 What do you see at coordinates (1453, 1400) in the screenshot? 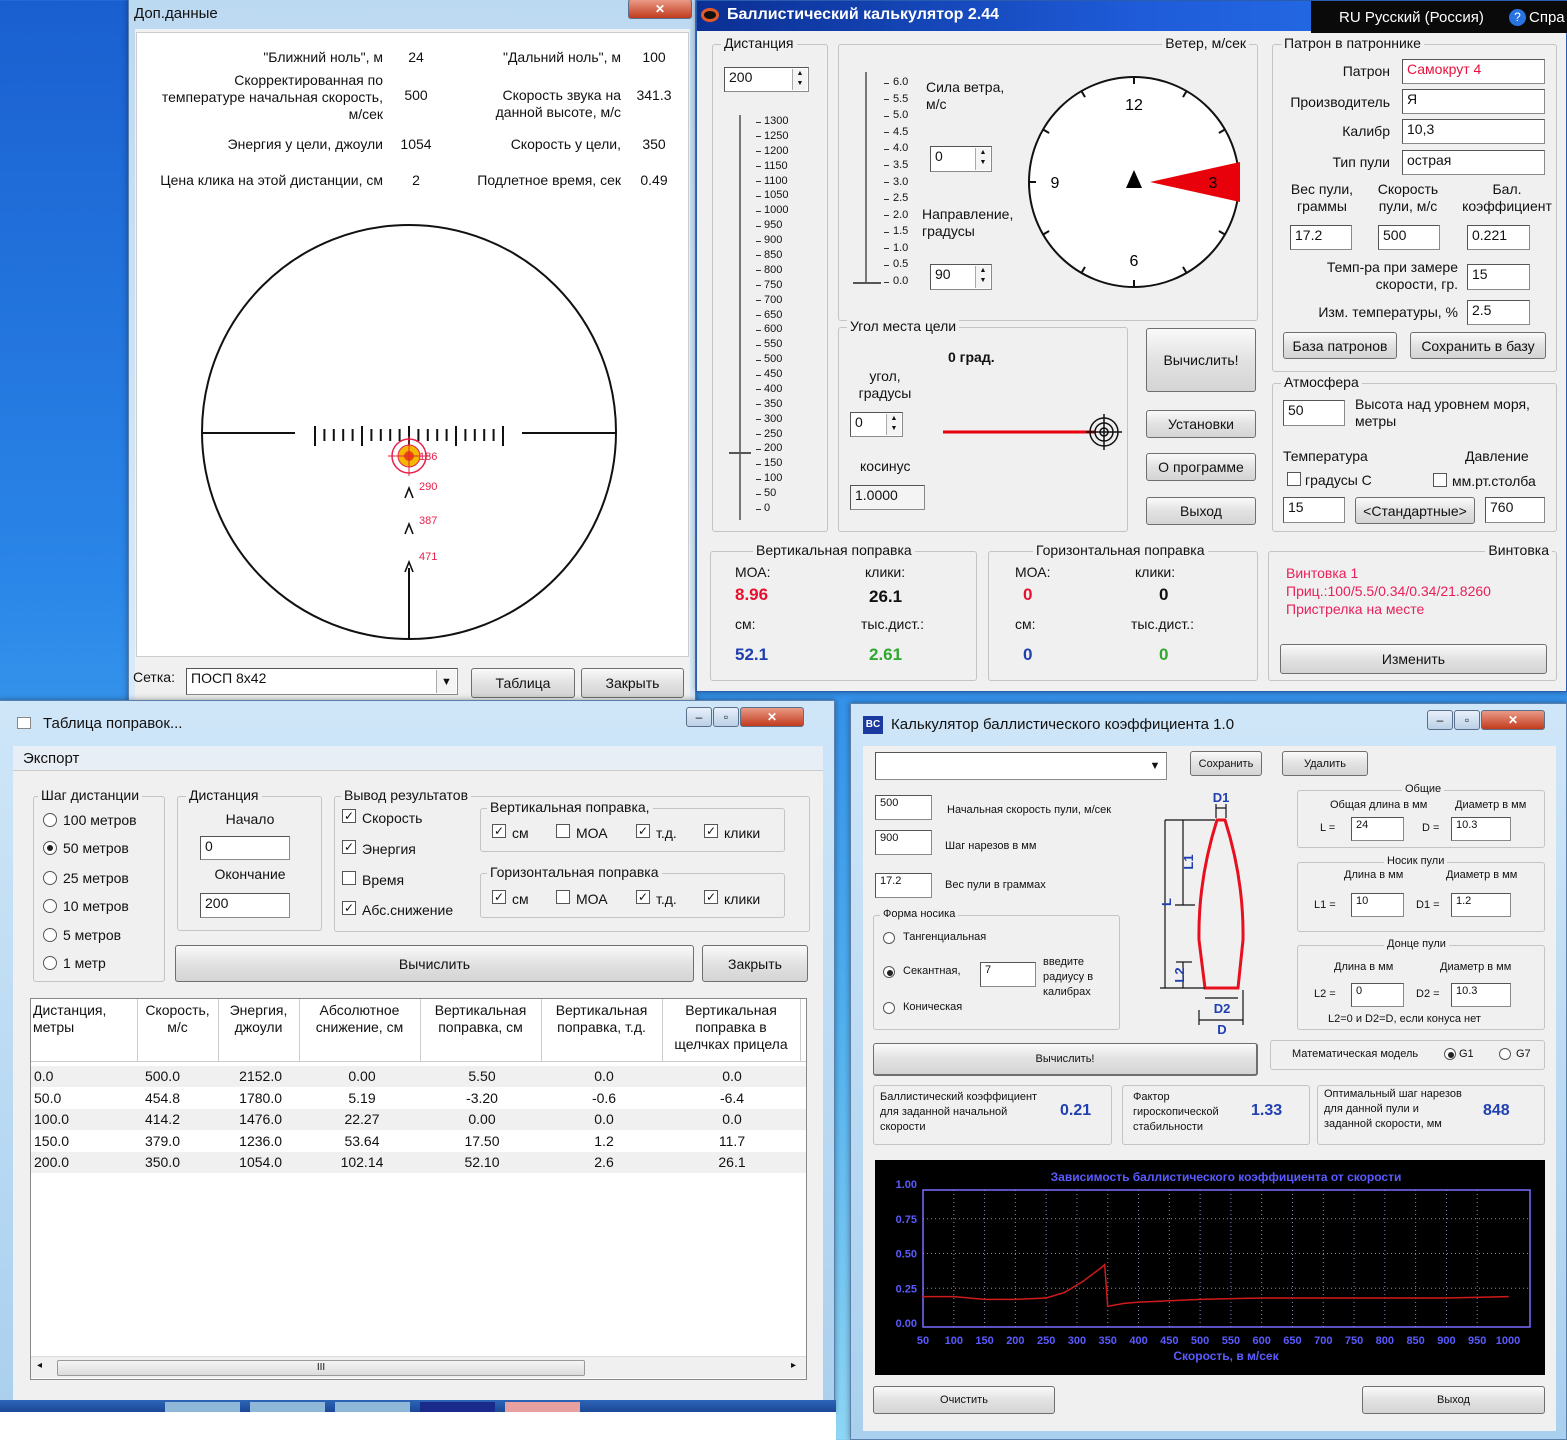
I see `bc-exit-button: Выход` at bounding box center [1453, 1400].